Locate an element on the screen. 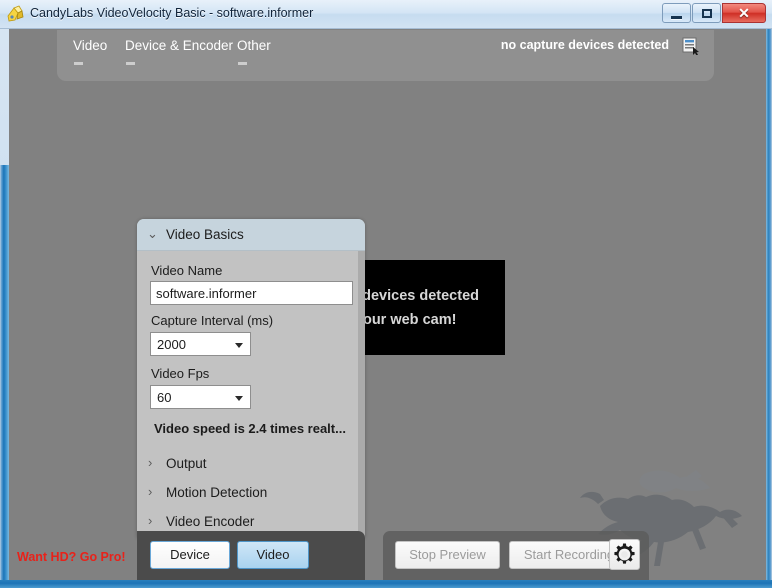 The height and width of the screenshot is (588, 772). panel-scrollbar is located at coordinates (361, 394).